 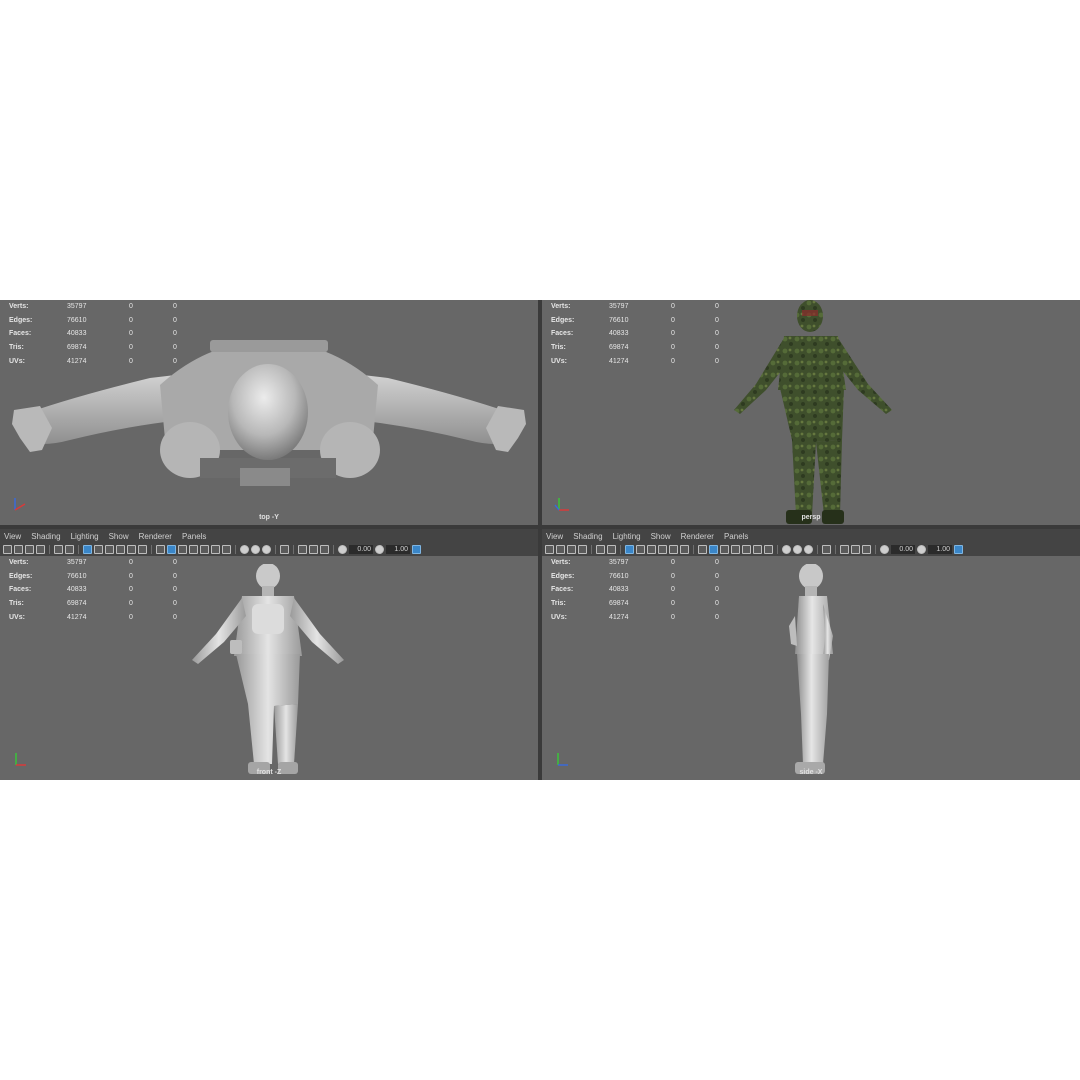 What do you see at coordinates (717, 590) in the screenshot?
I see `stat-uv: 0` at bounding box center [717, 590].